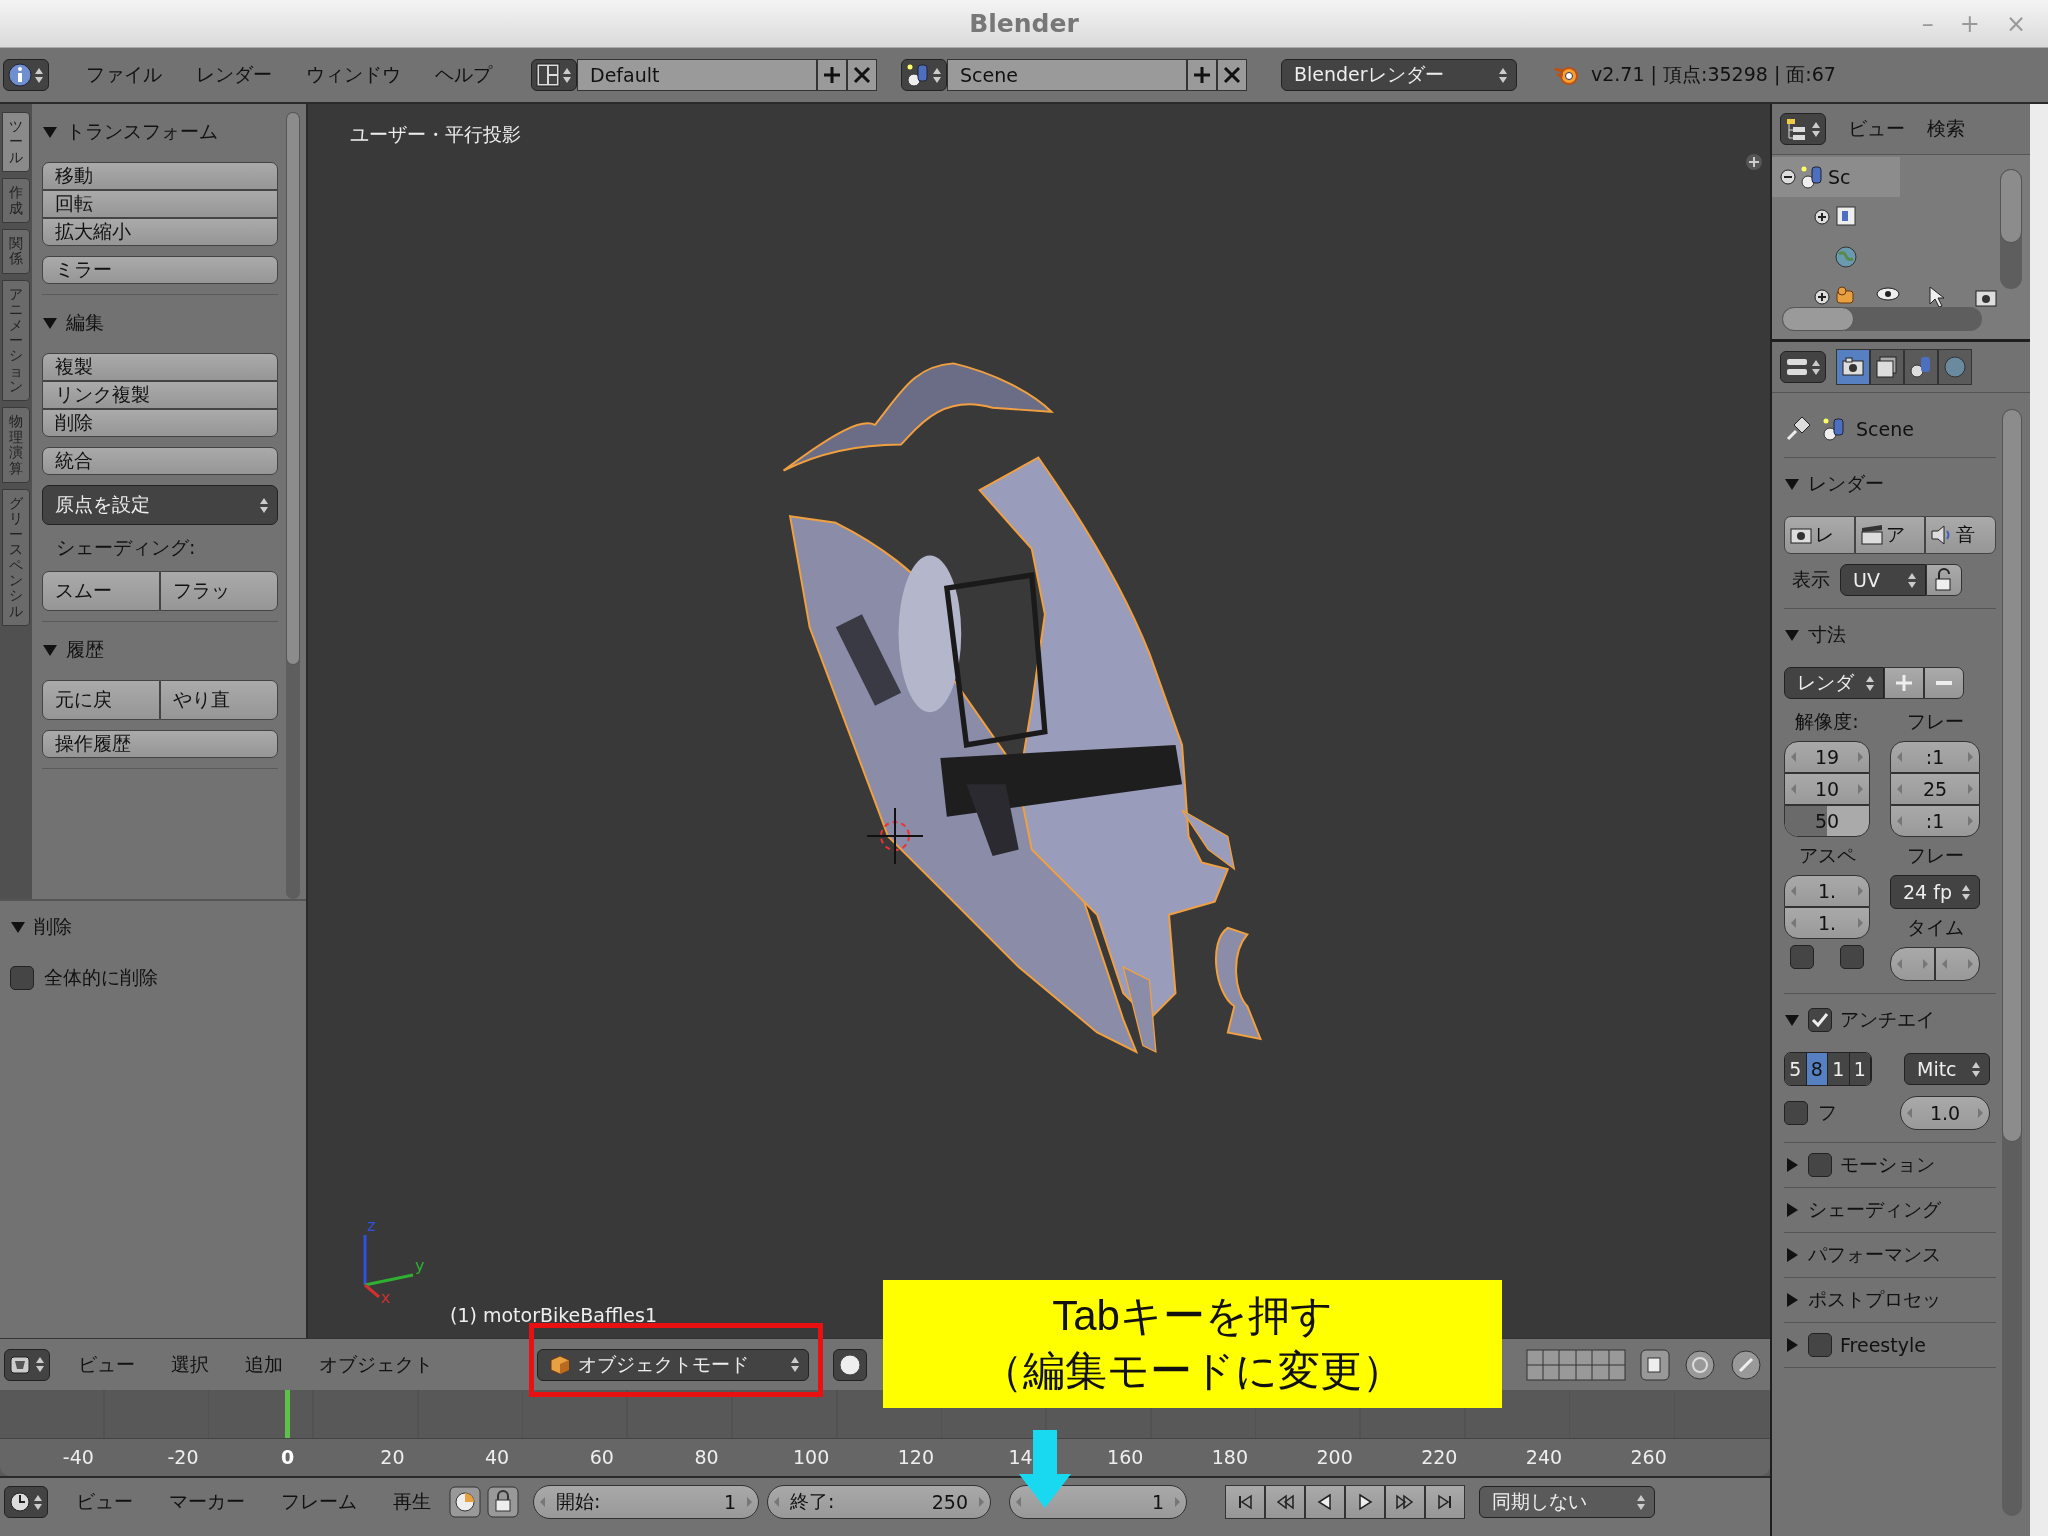 The width and height of the screenshot is (2048, 1536). What do you see at coordinates (101, 591) in the screenshot?
I see `tool-button: スムー` at bounding box center [101, 591].